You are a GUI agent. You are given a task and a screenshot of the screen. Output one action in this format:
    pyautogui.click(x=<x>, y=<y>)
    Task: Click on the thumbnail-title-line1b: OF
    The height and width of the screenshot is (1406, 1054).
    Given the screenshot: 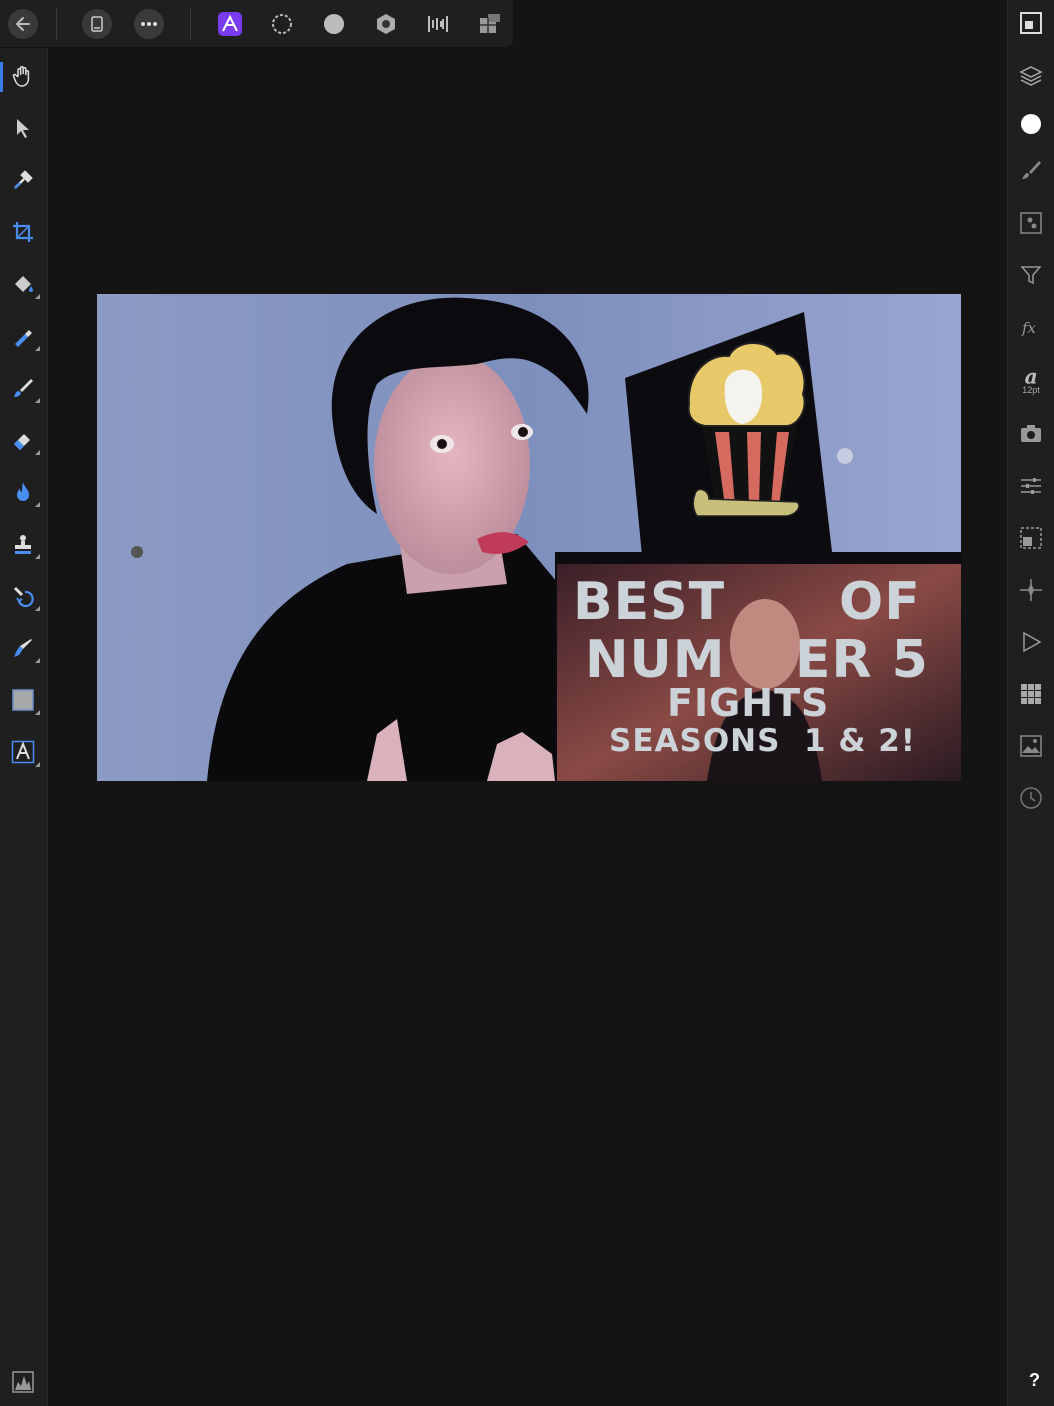 What is the action you would take?
    pyautogui.click(x=880, y=602)
    